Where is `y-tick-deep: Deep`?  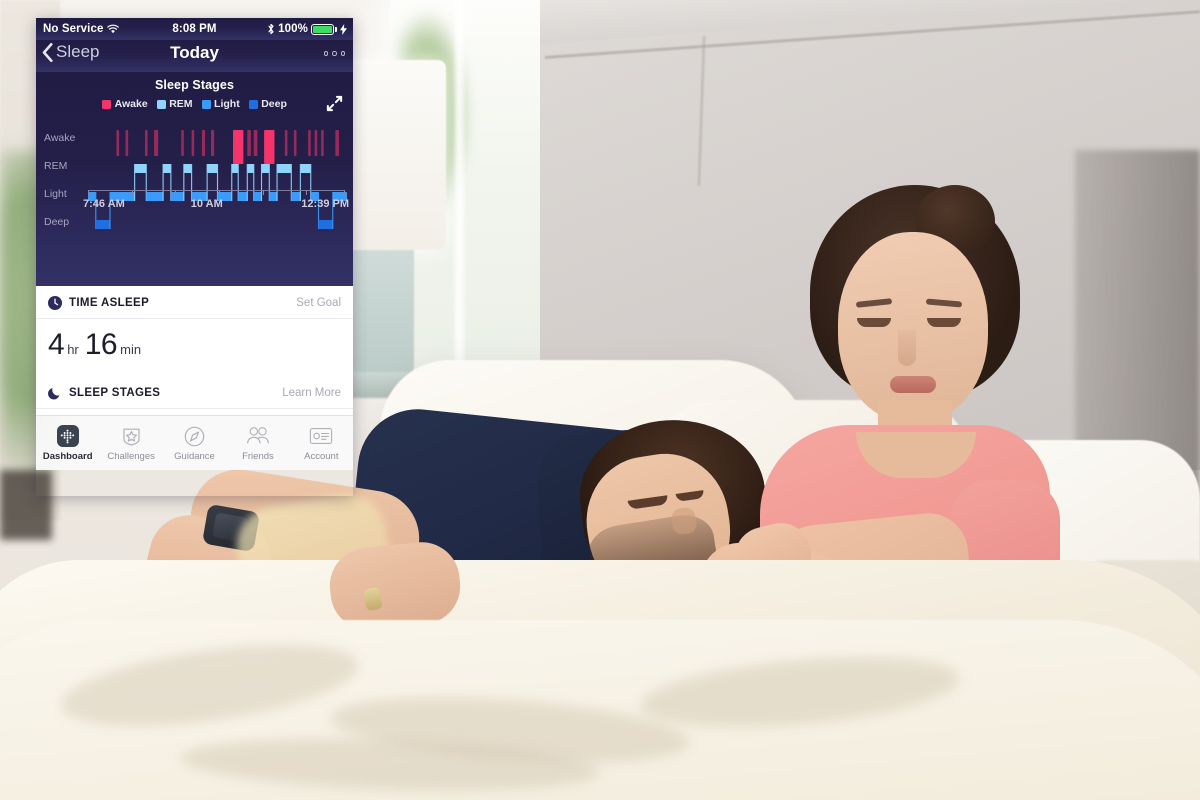 y-tick-deep: Deep is located at coordinates (57, 222).